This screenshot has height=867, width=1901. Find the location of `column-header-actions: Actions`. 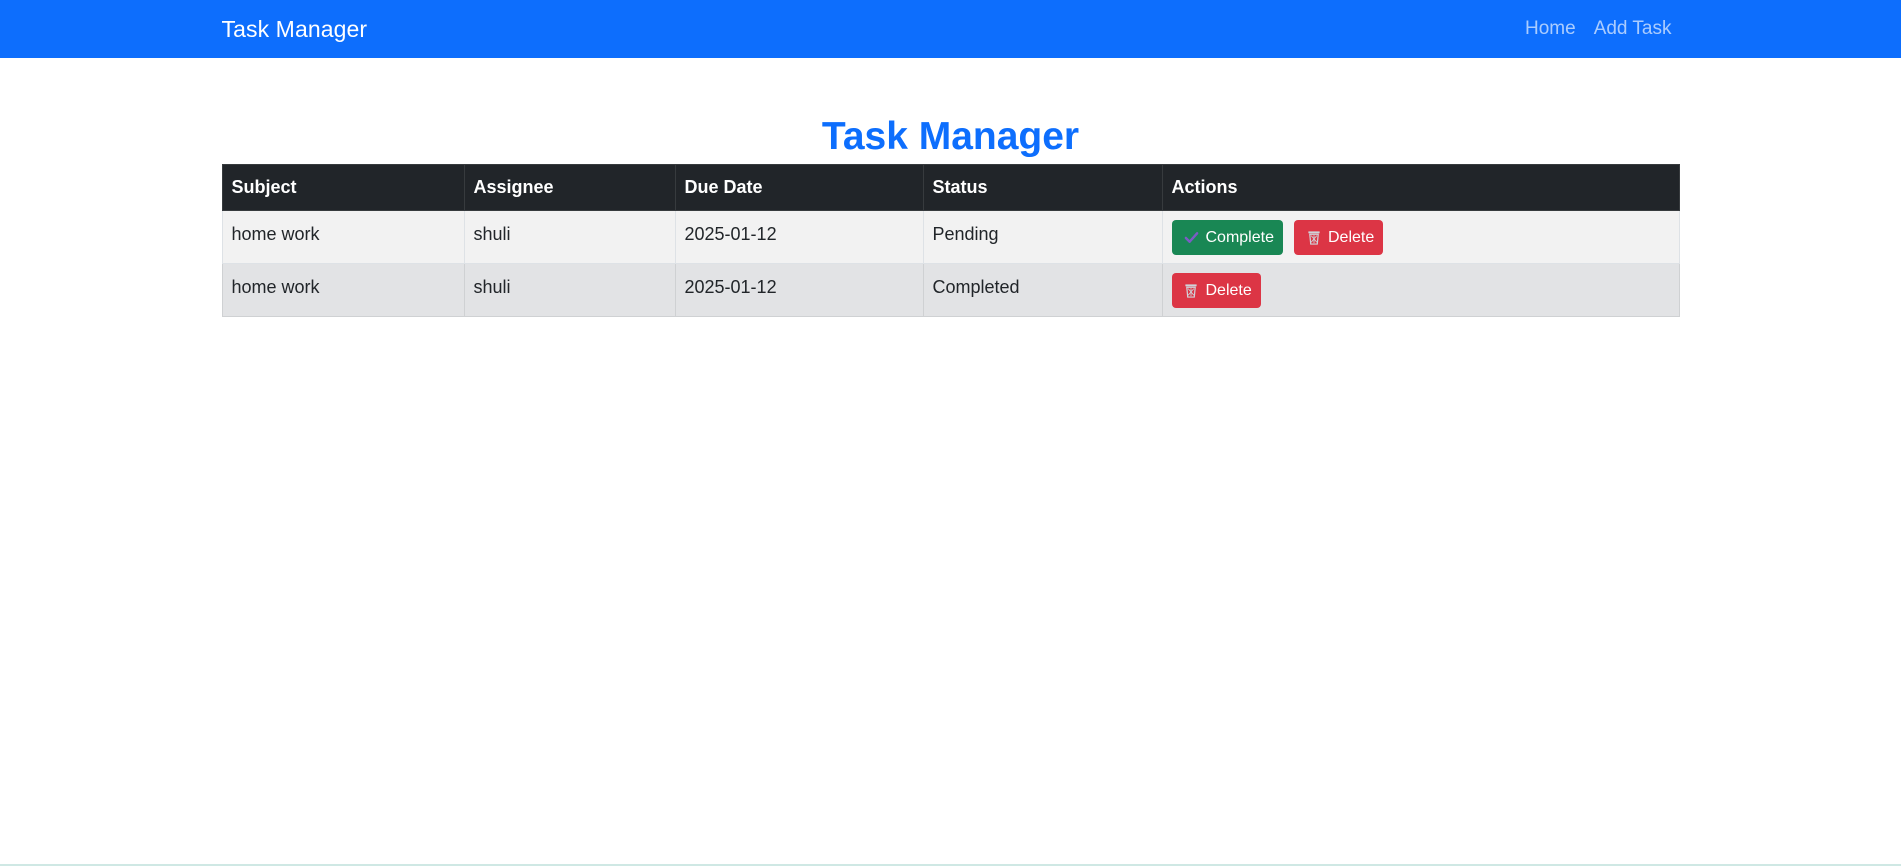

column-header-actions: Actions is located at coordinates (1420, 187).